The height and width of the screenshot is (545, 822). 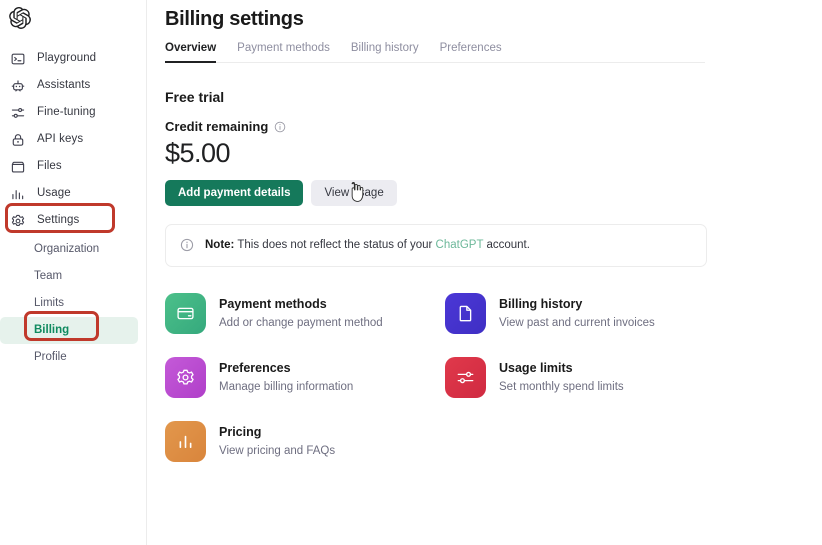 I want to click on sidebar-item-api-keys: API keys, so click(x=73, y=139).